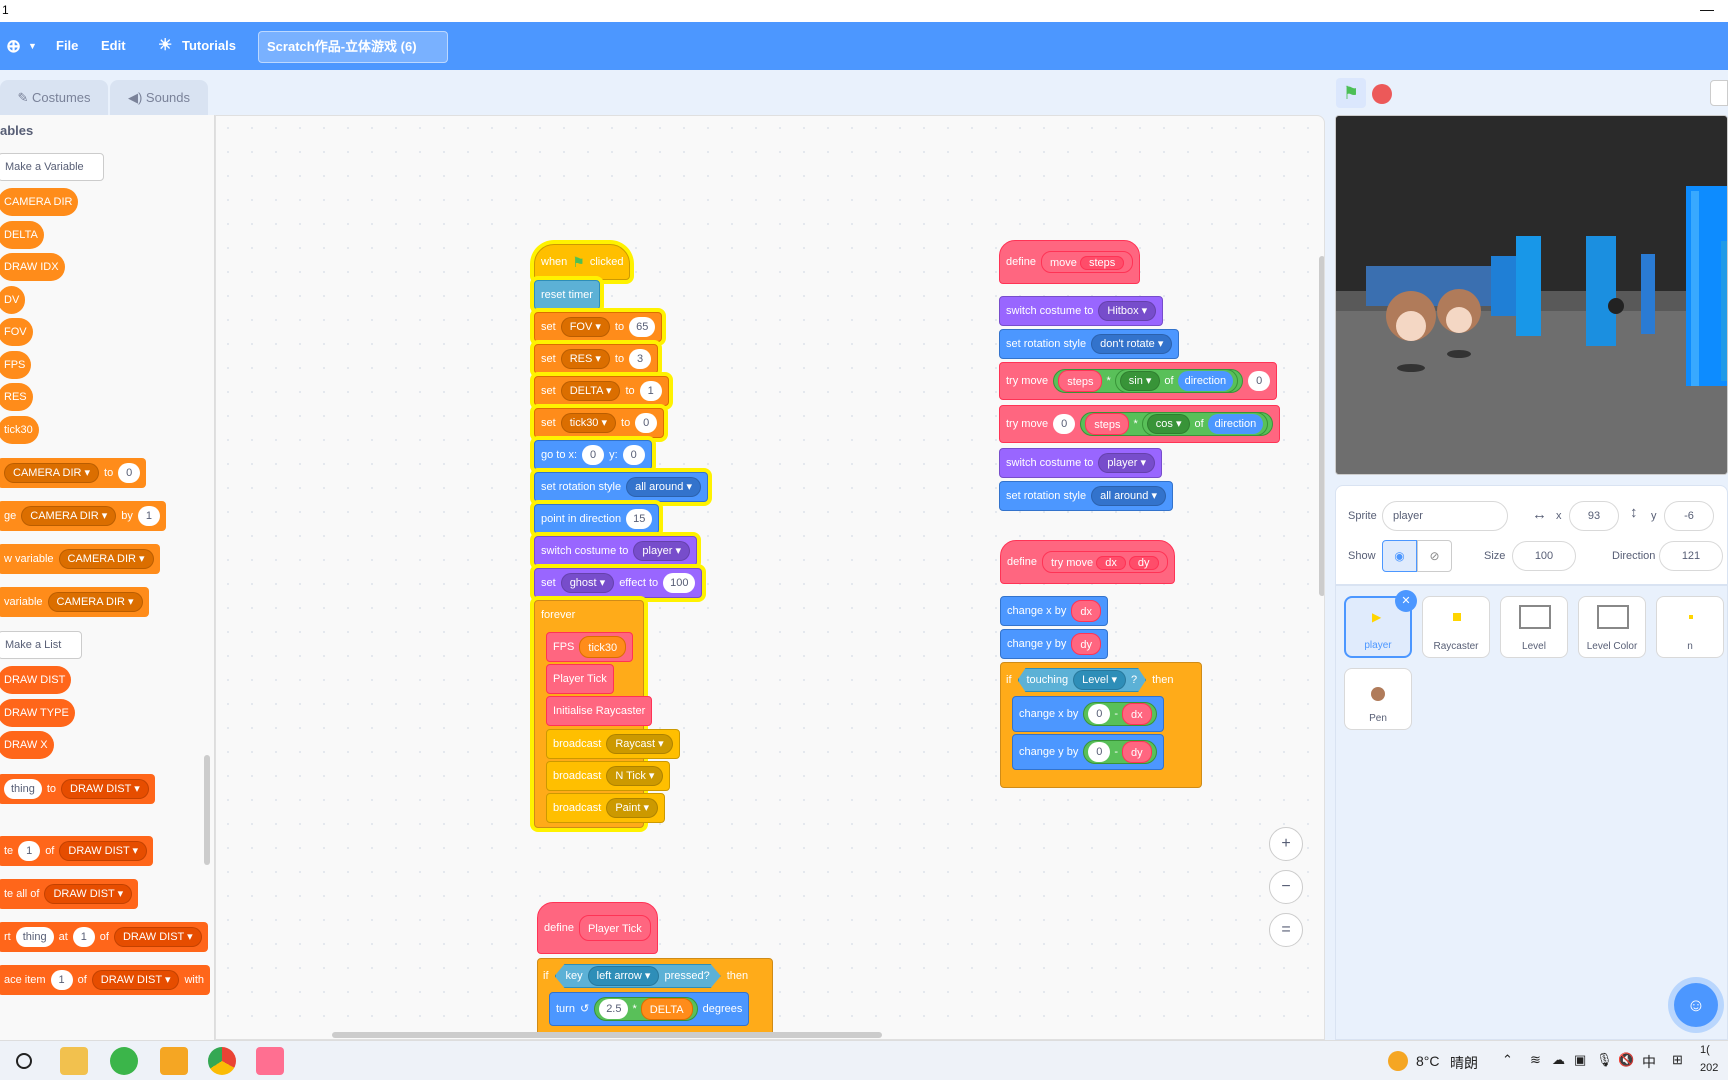 This screenshot has height=1080, width=1728. Describe the element at coordinates (1626, 1060) in the screenshot. I see `volume-muted-icon: 🔇` at that location.